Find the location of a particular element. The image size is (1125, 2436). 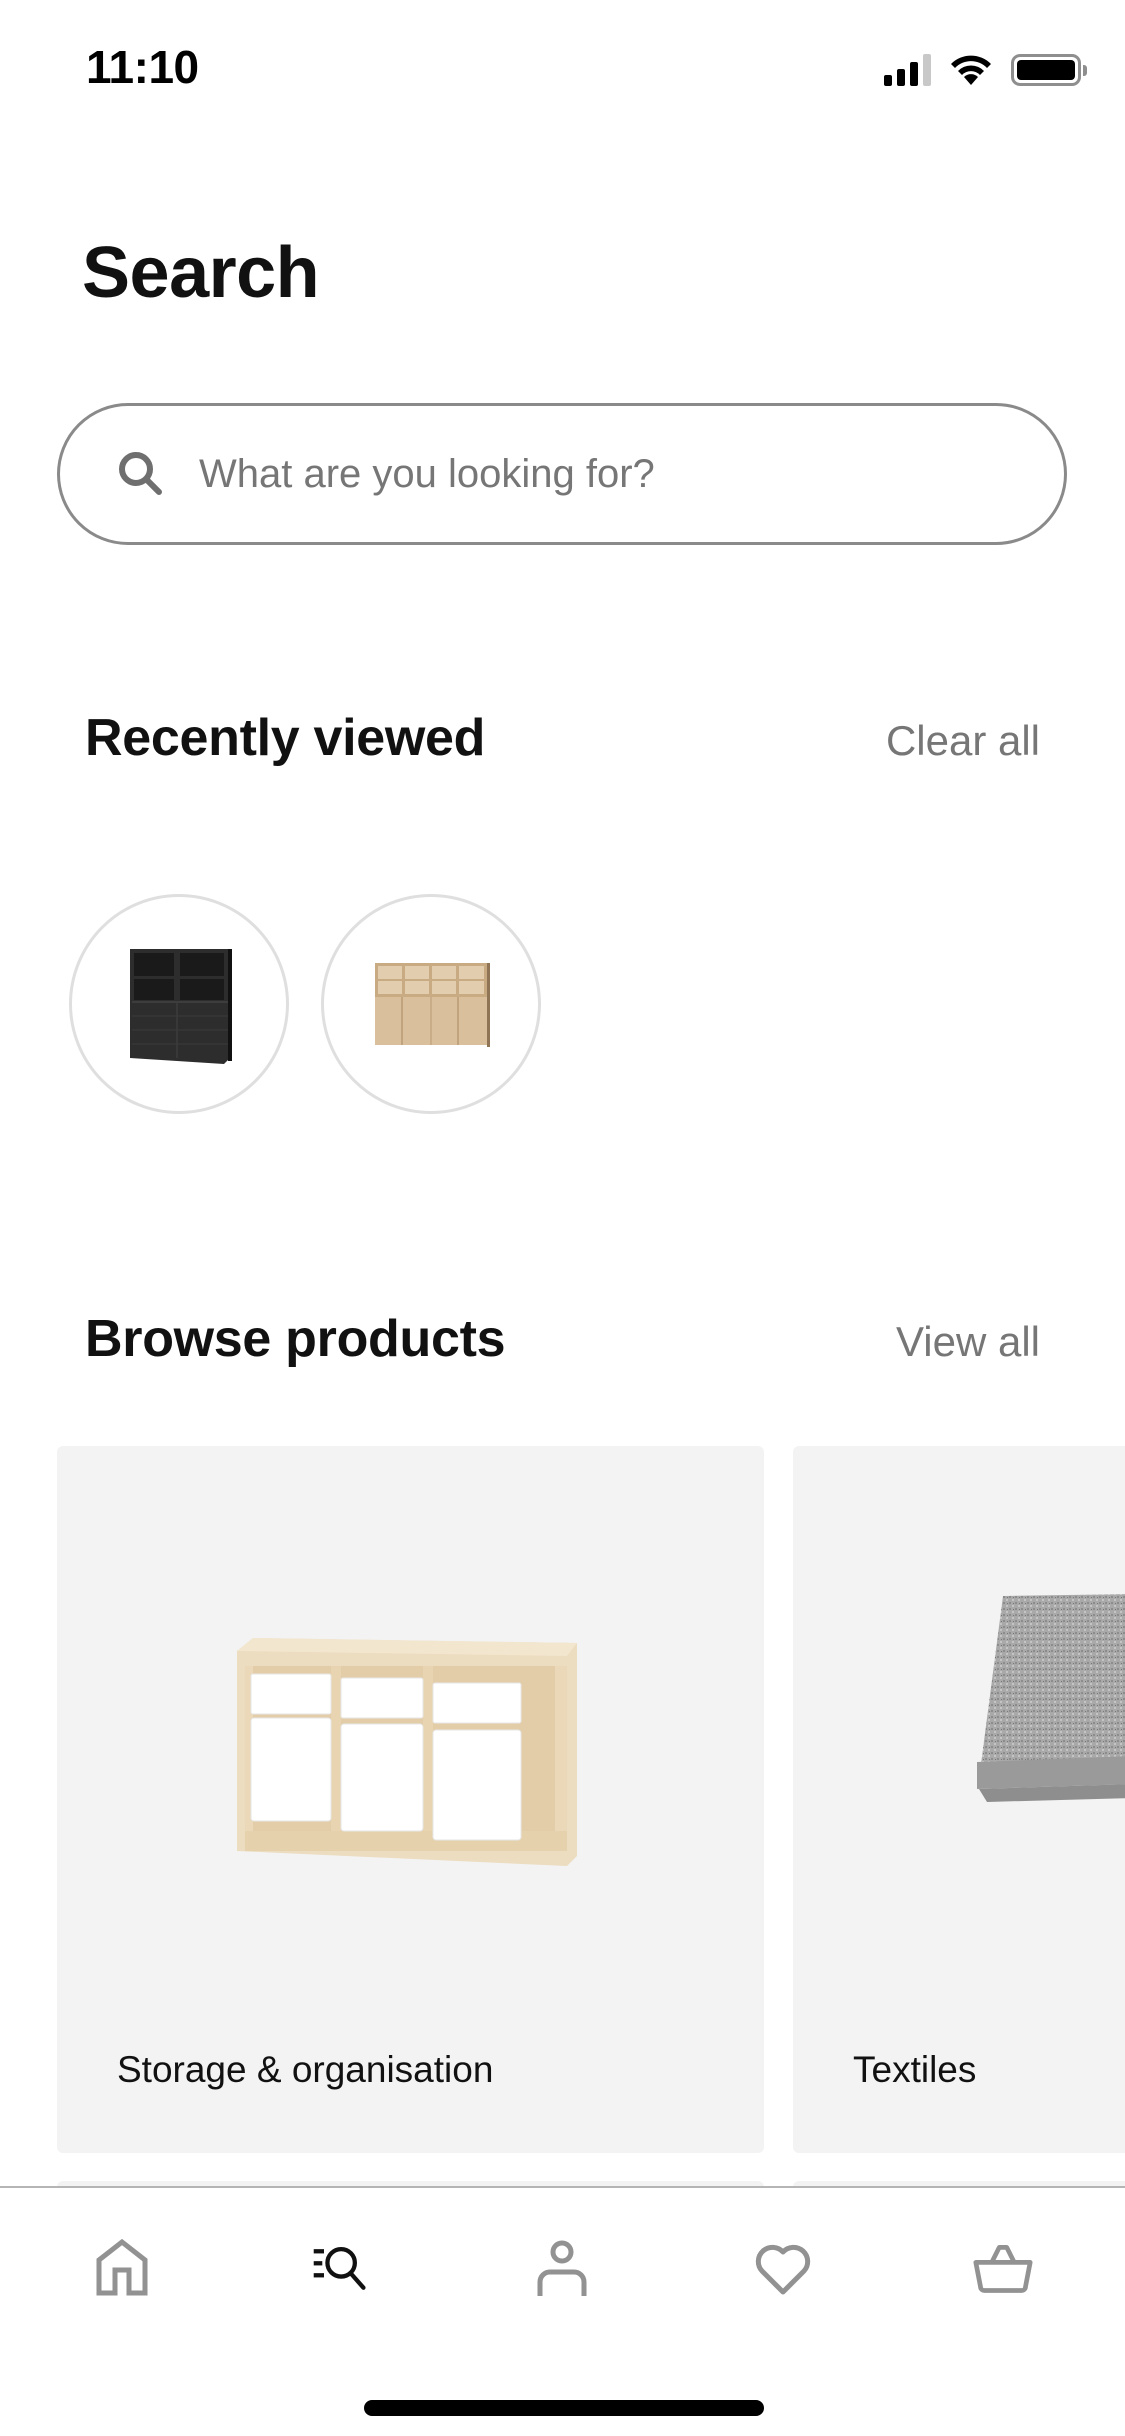

wifi-icon is located at coordinates (971, 70).